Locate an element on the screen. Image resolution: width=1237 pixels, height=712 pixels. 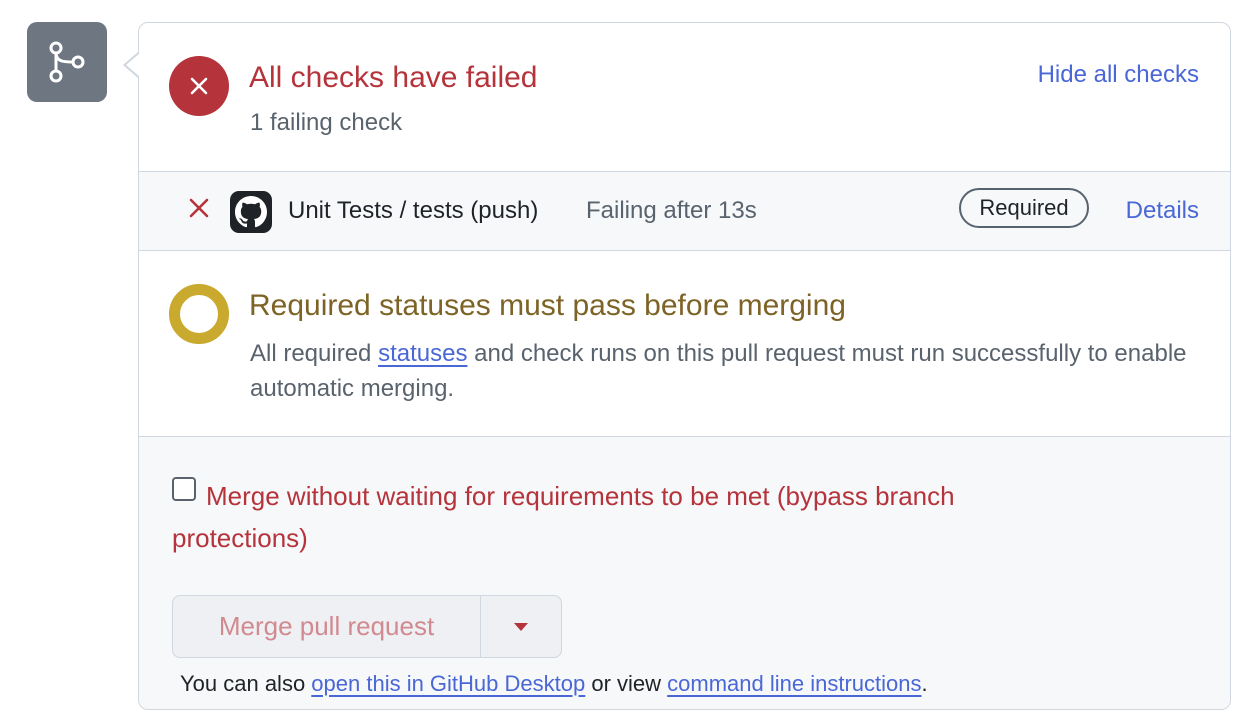
github-logo-icon is located at coordinates (251, 212).